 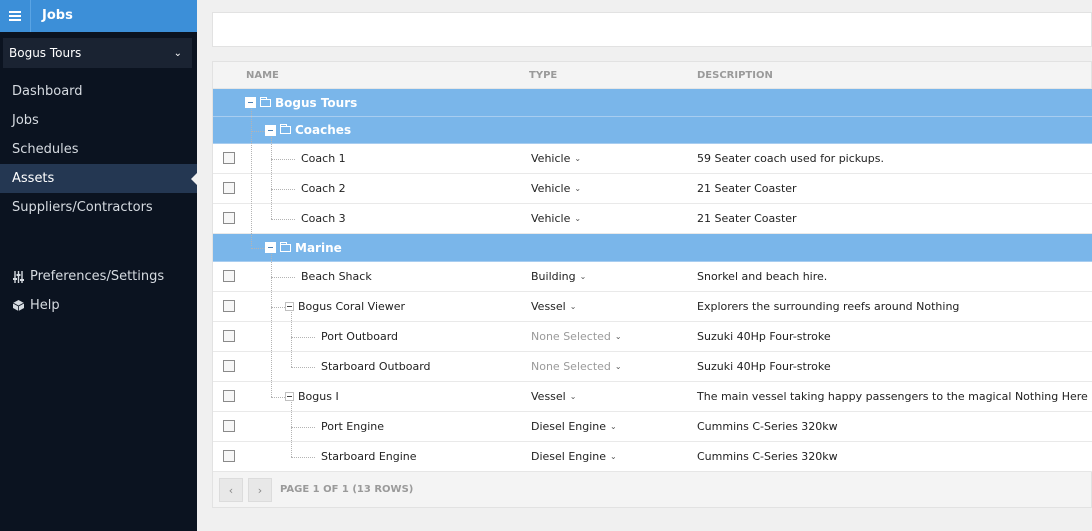 I want to click on cell-name: Port Engine, so click(x=353, y=426).